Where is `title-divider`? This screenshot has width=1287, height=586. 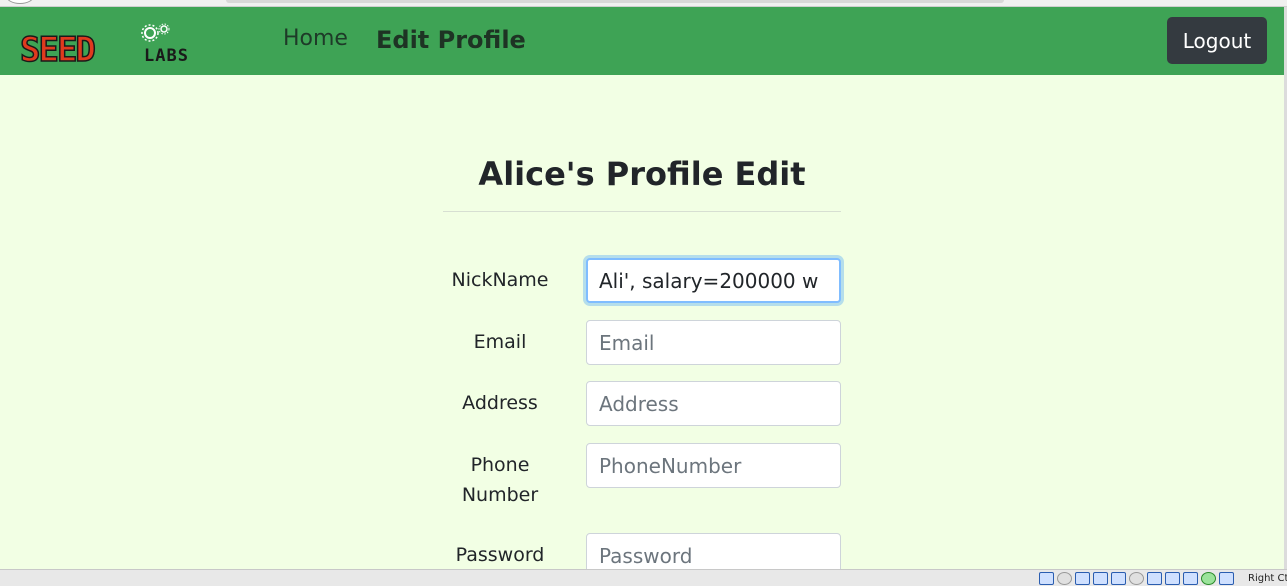
title-divider is located at coordinates (642, 211).